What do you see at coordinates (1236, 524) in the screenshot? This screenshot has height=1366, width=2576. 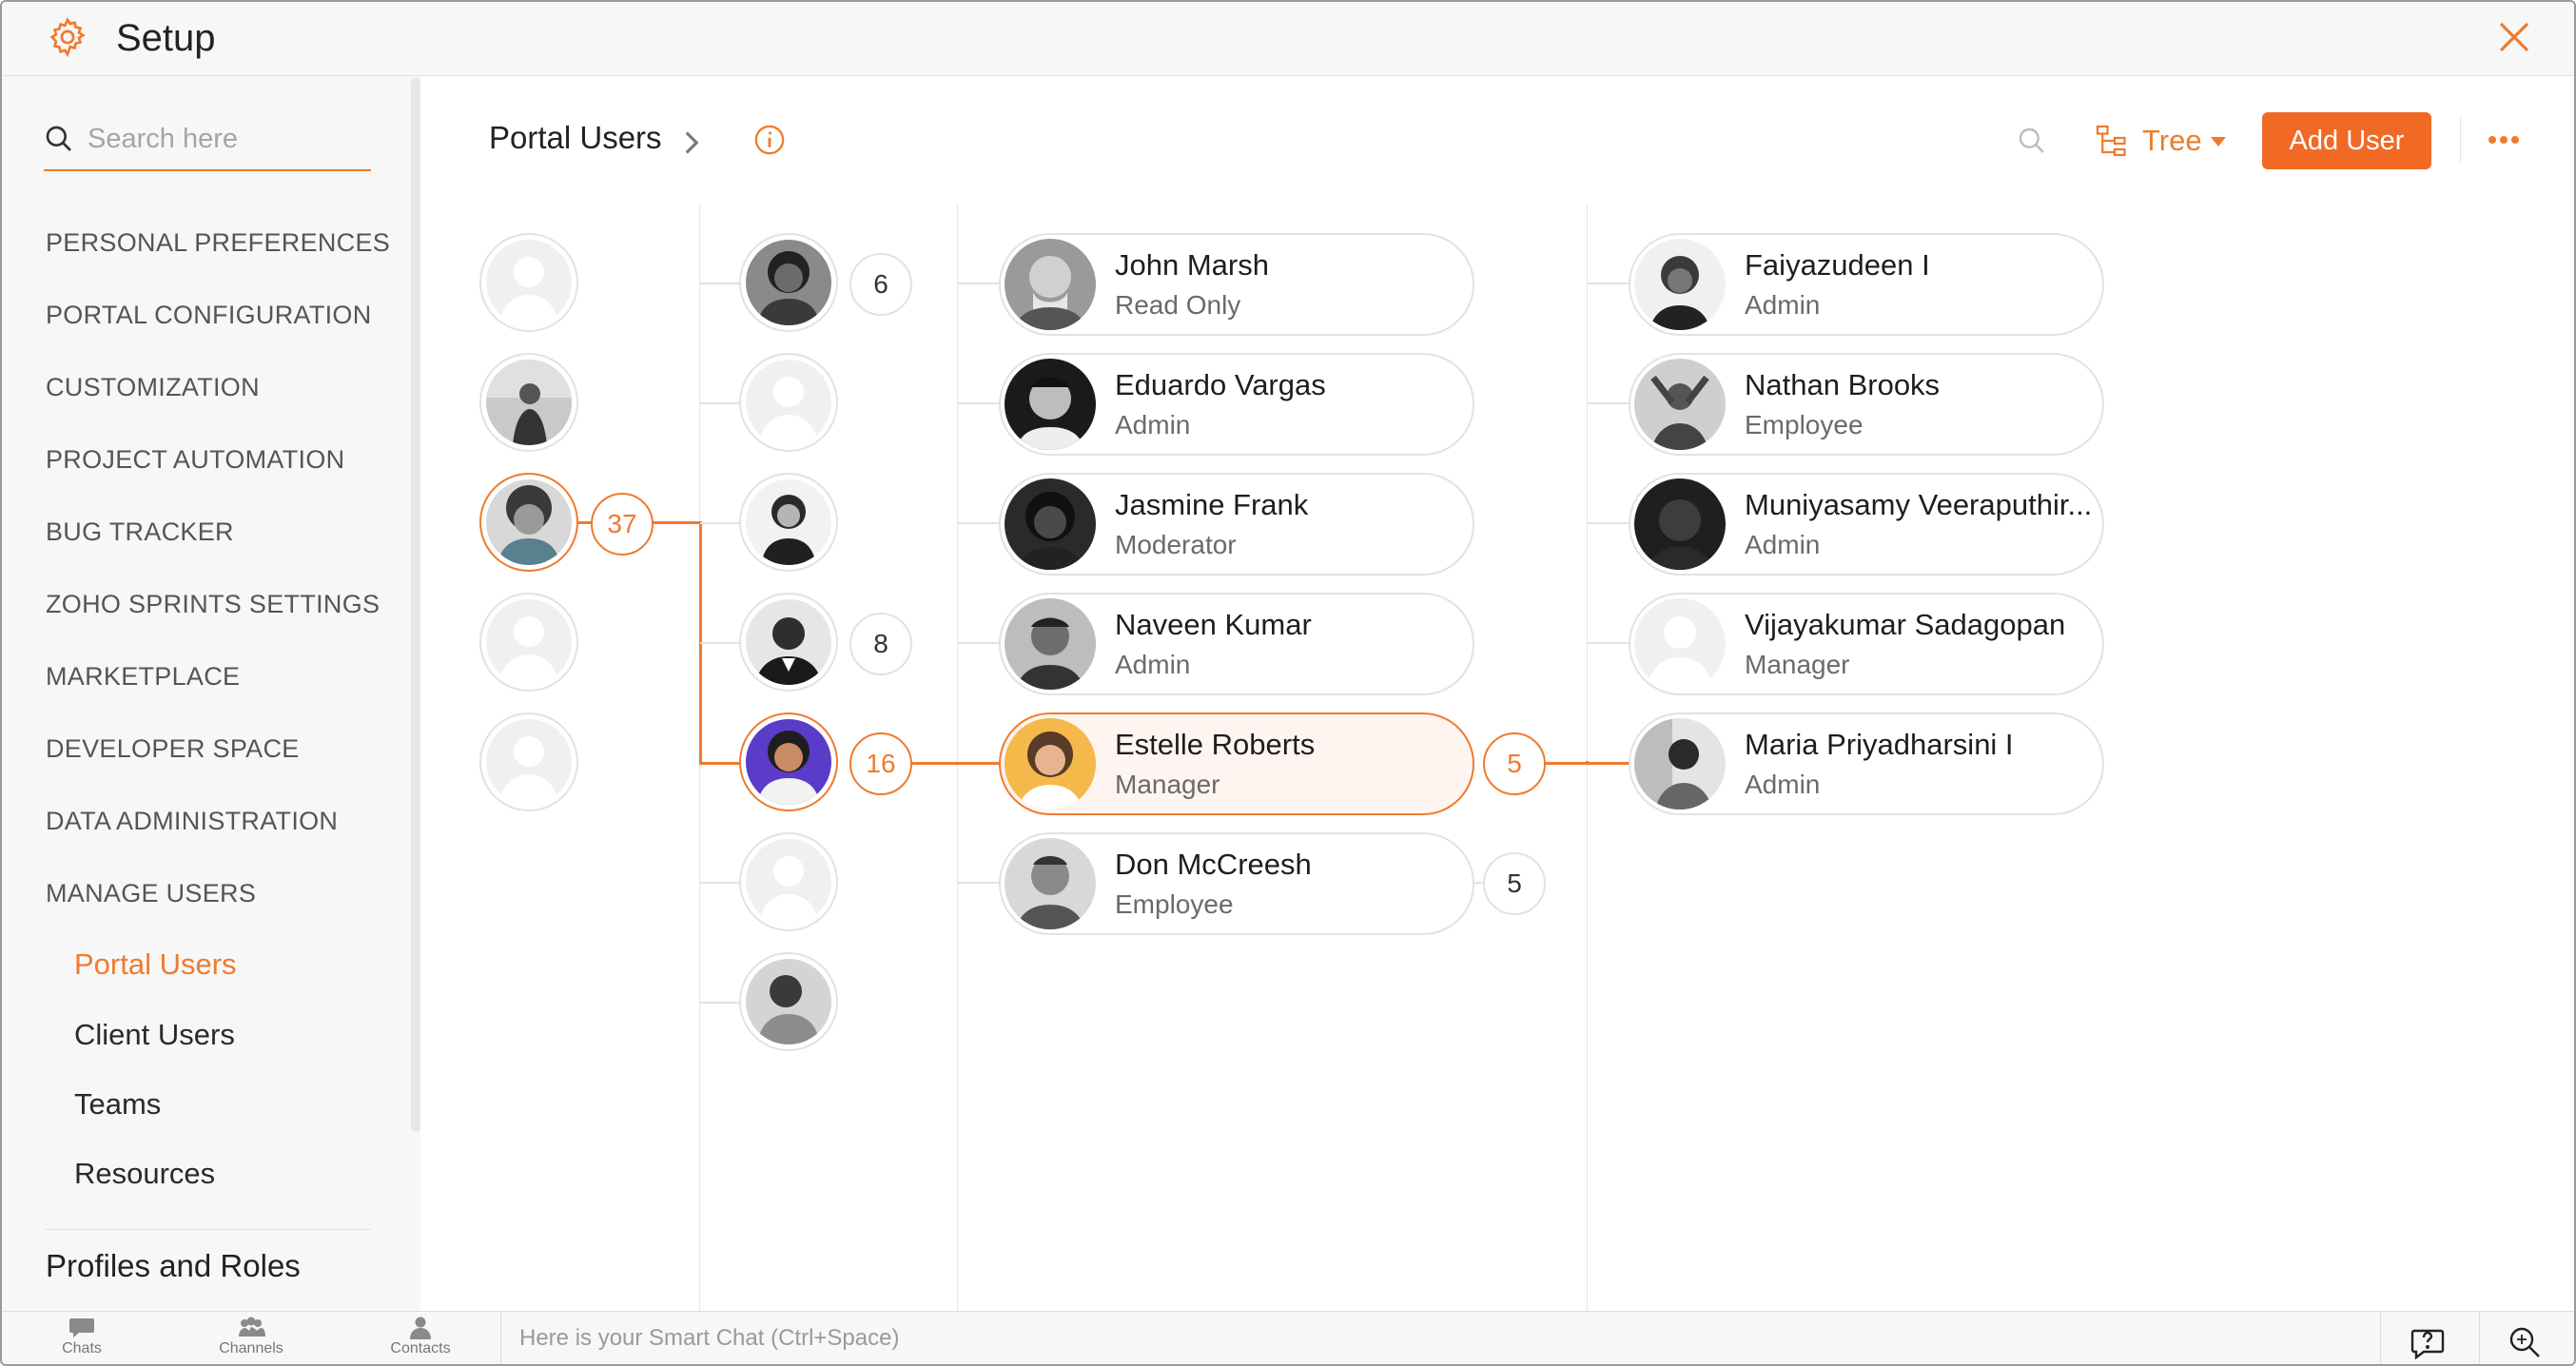 I see `user-card: Jasmine Frank Moderator` at bounding box center [1236, 524].